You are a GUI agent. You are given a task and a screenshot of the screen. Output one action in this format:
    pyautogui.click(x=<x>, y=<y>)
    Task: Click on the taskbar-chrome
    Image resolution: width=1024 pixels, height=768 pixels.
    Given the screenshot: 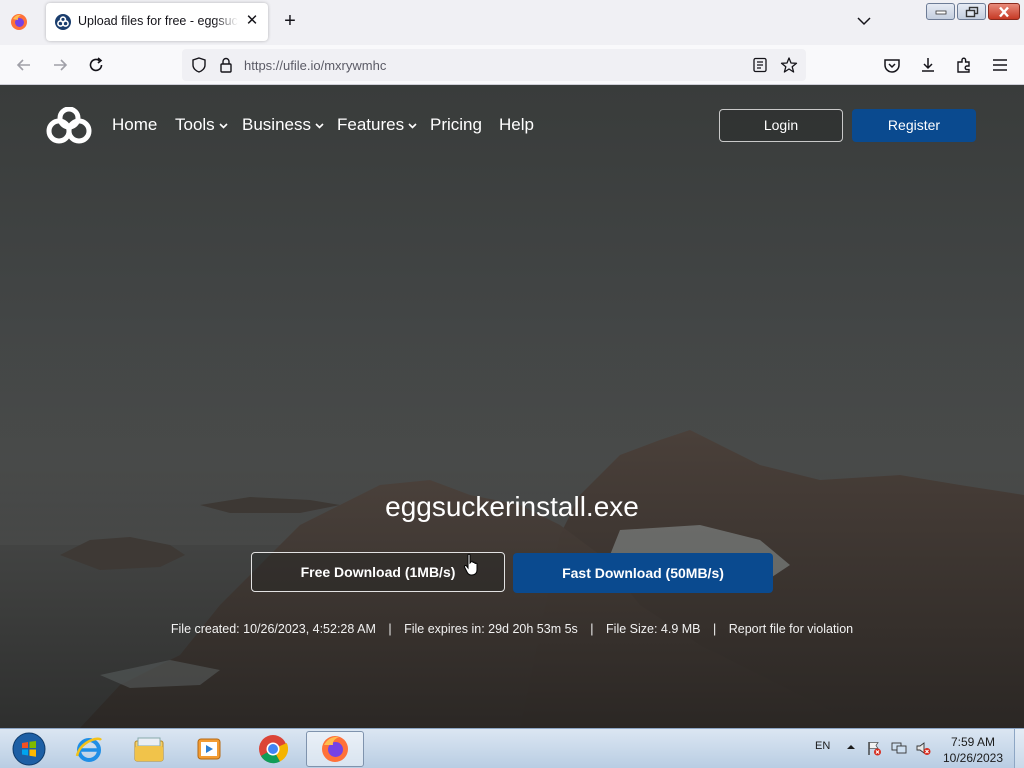 What is the action you would take?
    pyautogui.click(x=273, y=749)
    